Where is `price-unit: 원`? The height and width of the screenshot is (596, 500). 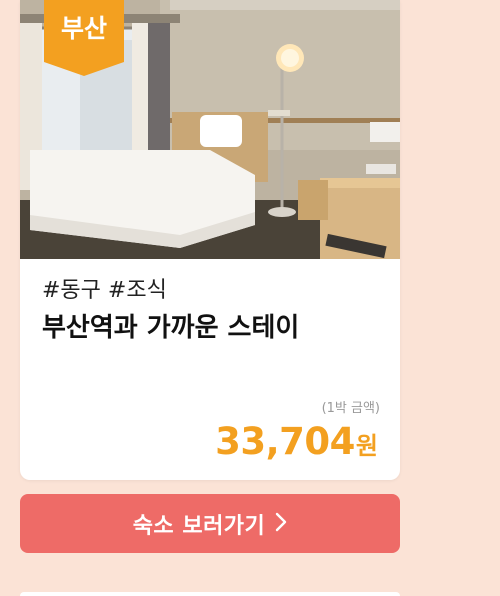
price-unit: 원 is located at coordinates (366, 446).